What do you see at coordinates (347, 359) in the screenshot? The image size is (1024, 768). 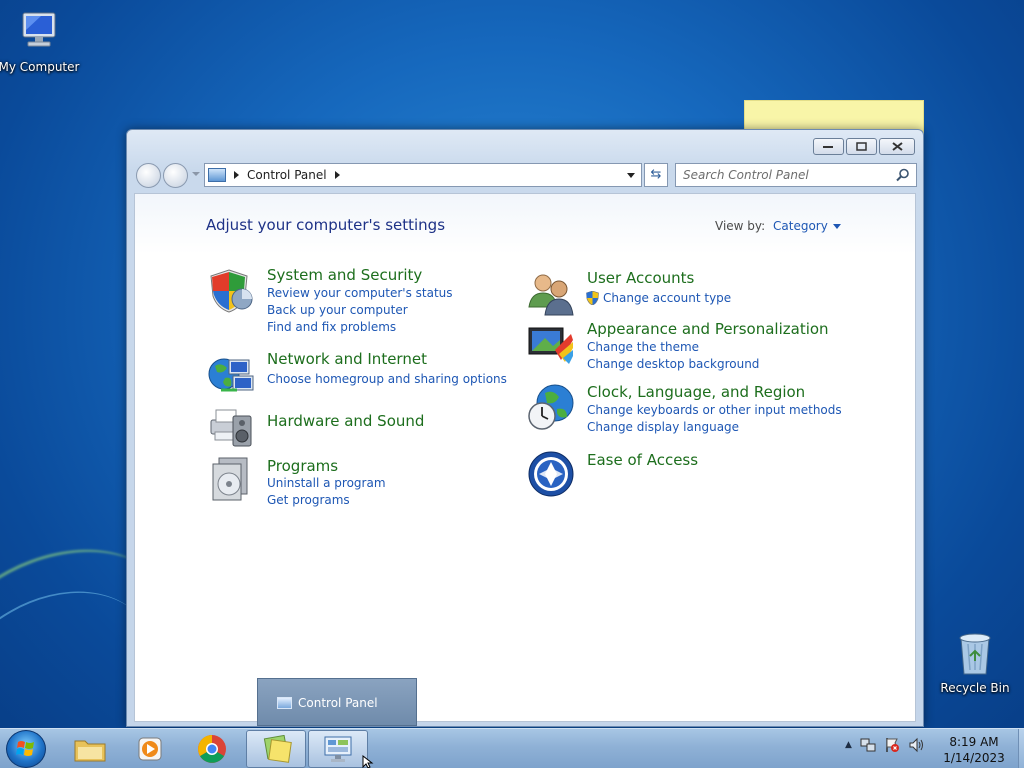 I see `category-title: Network and Internet` at bounding box center [347, 359].